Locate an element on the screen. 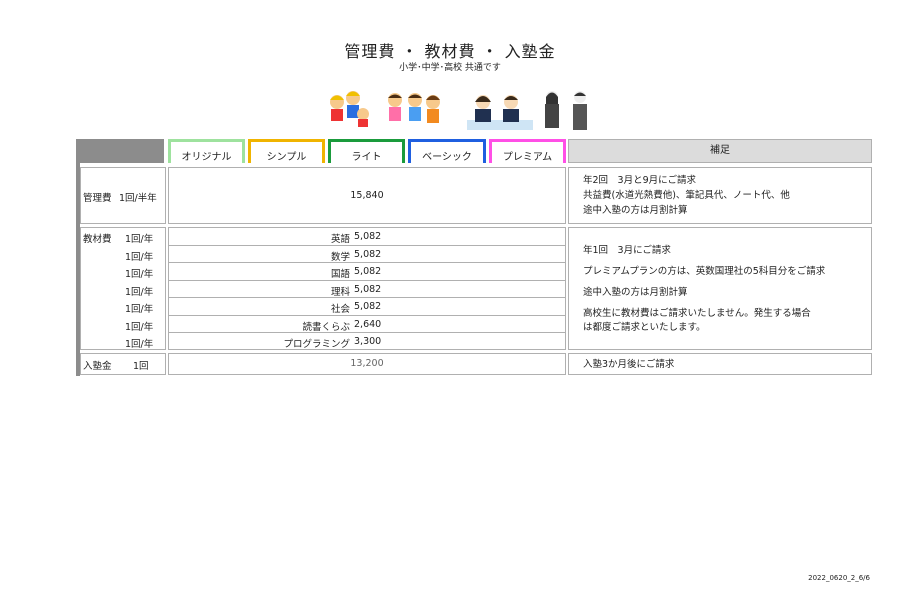 The height and width of the screenshot is (614, 900). plan-header-light: ライト is located at coordinates (366, 151).